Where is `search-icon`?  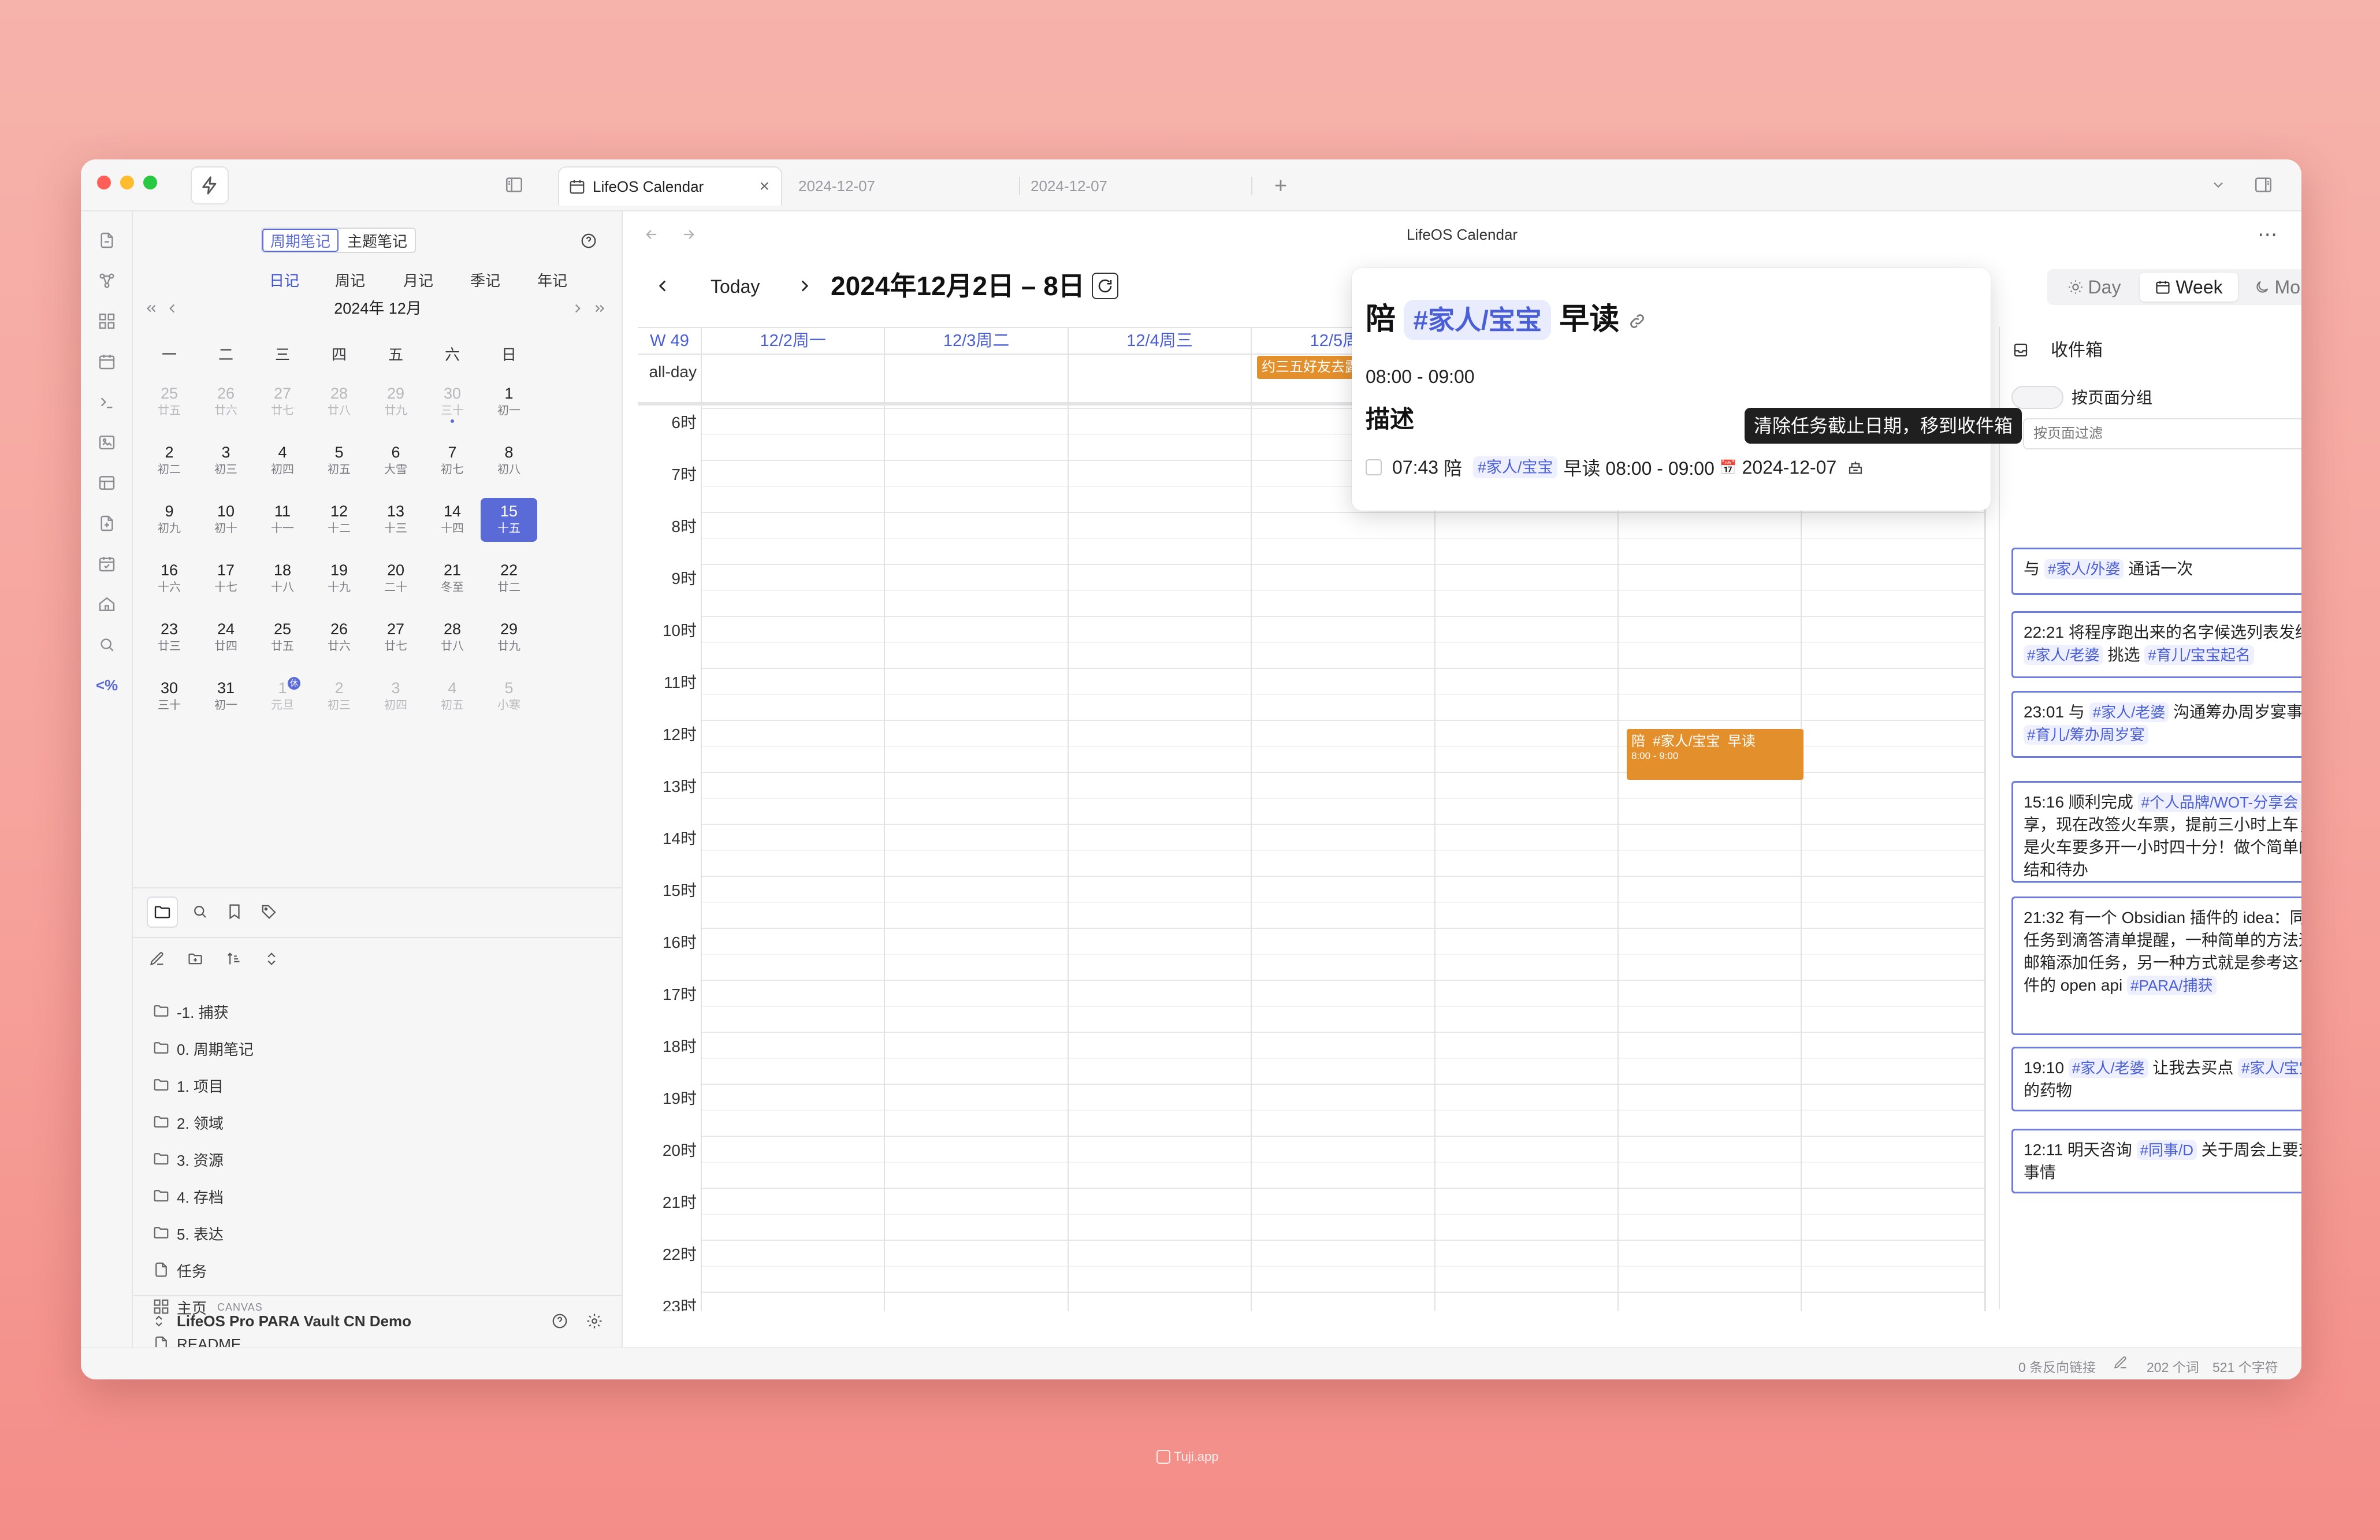 search-icon is located at coordinates (106, 644).